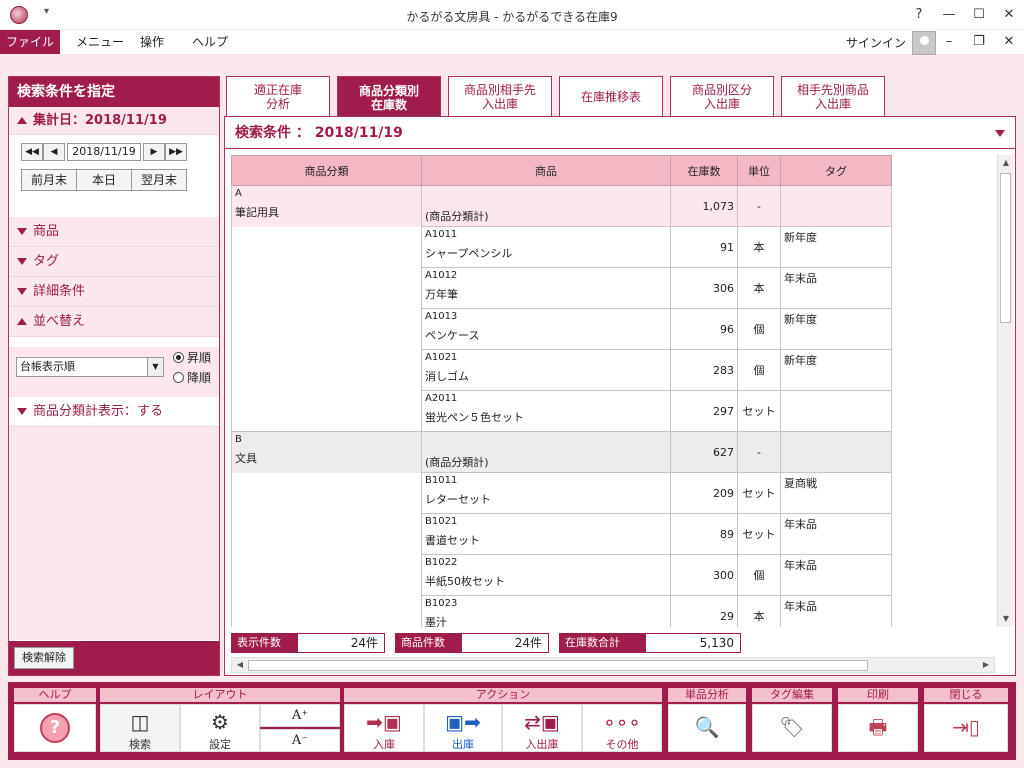 This screenshot has width=1024, height=768. What do you see at coordinates (966, 728) in the screenshot?
I see `close-app-button: ⇥▯` at bounding box center [966, 728].